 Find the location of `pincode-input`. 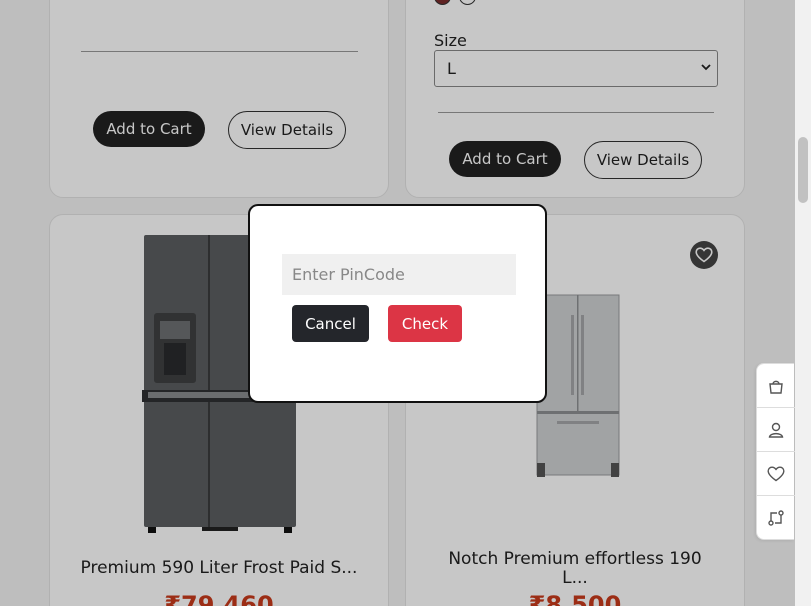

pincode-input is located at coordinates (399, 274).